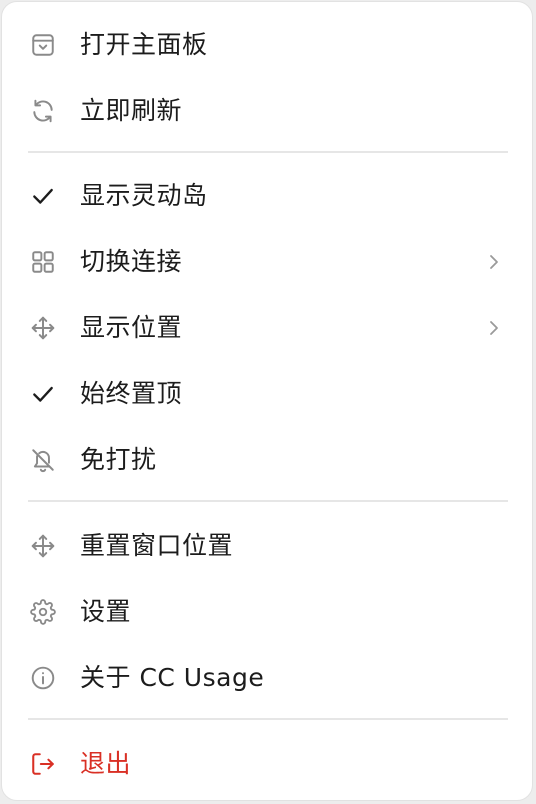 The width and height of the screenshot is (536, 804). Describe the element at coordinates (267, 111) in the screenshot. I see `menu-item-refresh-now: 立即刷新` at that location.